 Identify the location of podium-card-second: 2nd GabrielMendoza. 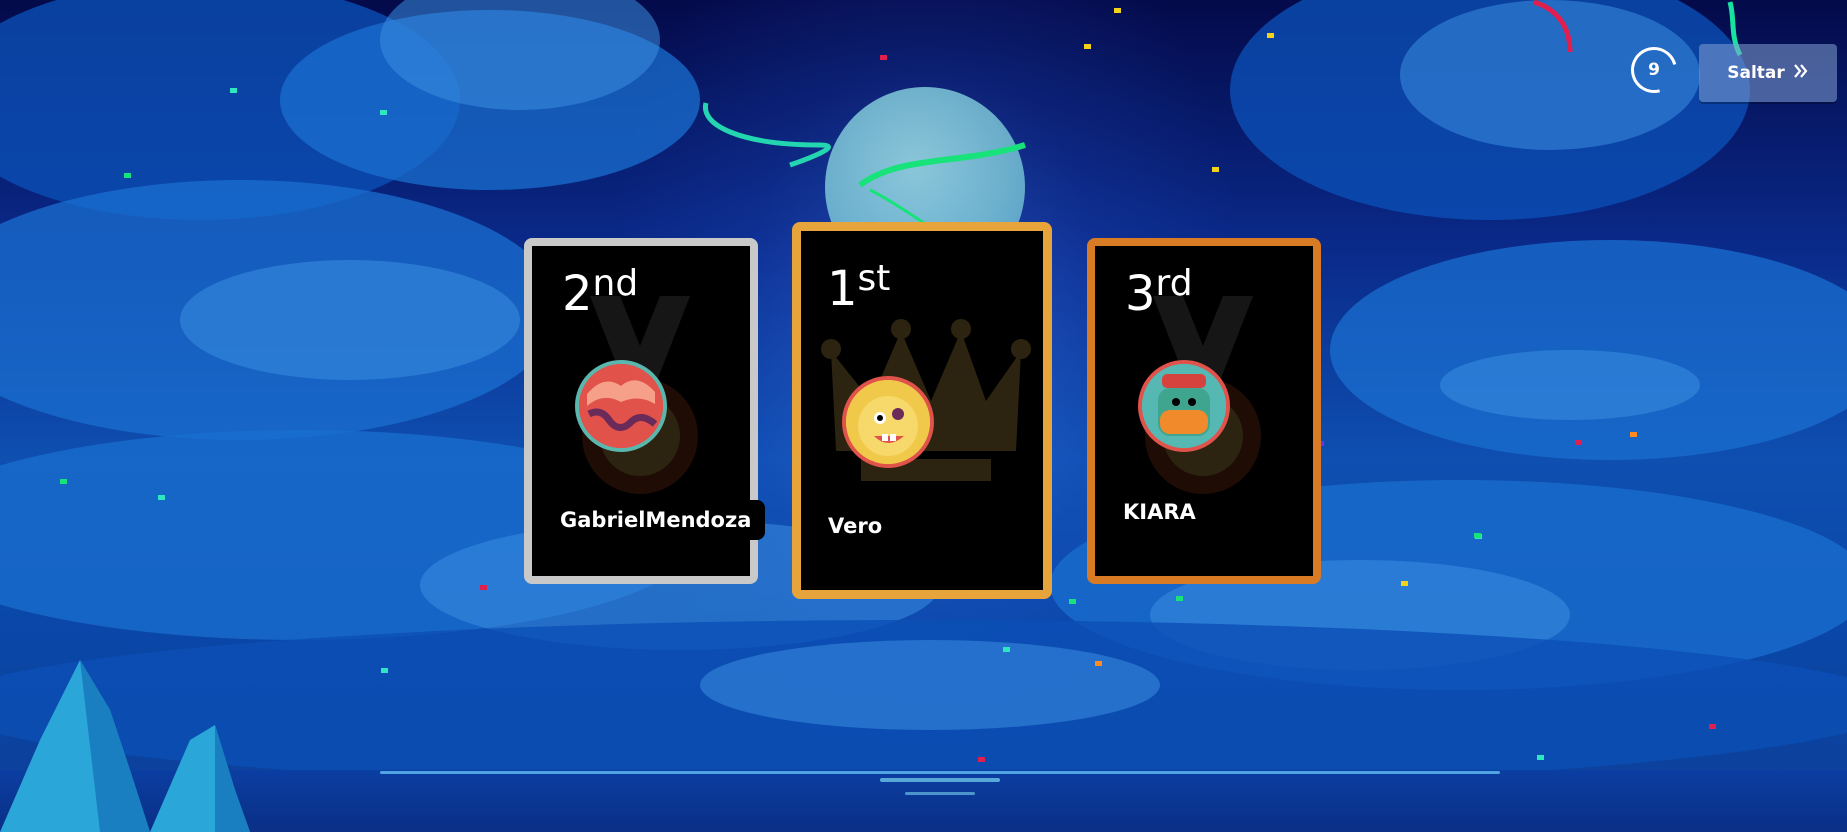
(645, 411).